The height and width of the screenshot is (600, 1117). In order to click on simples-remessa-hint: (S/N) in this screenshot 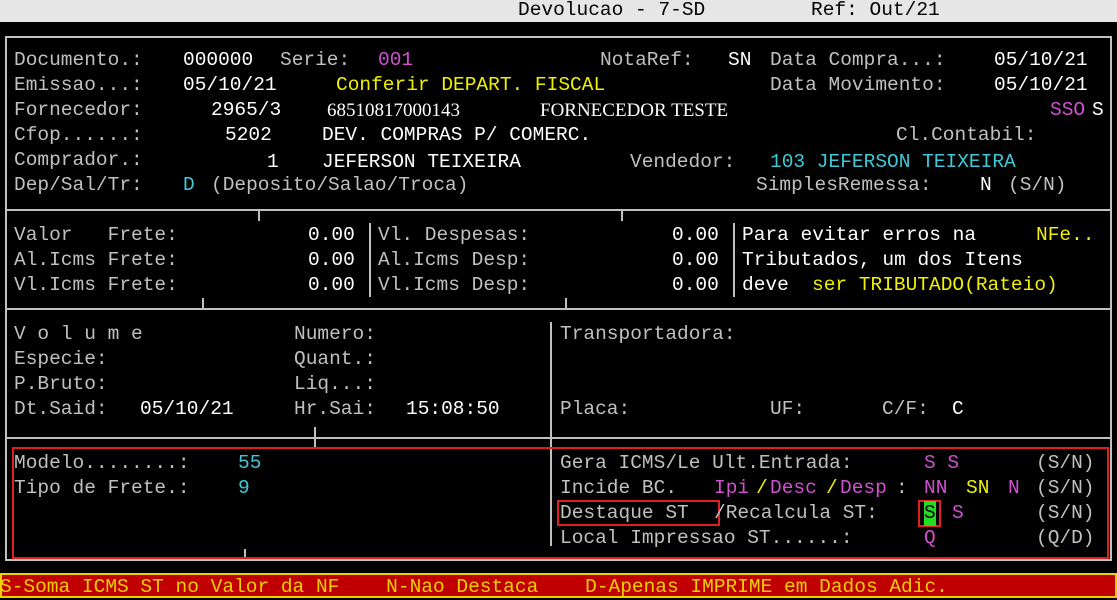, I will do `click(1037, 185)`.